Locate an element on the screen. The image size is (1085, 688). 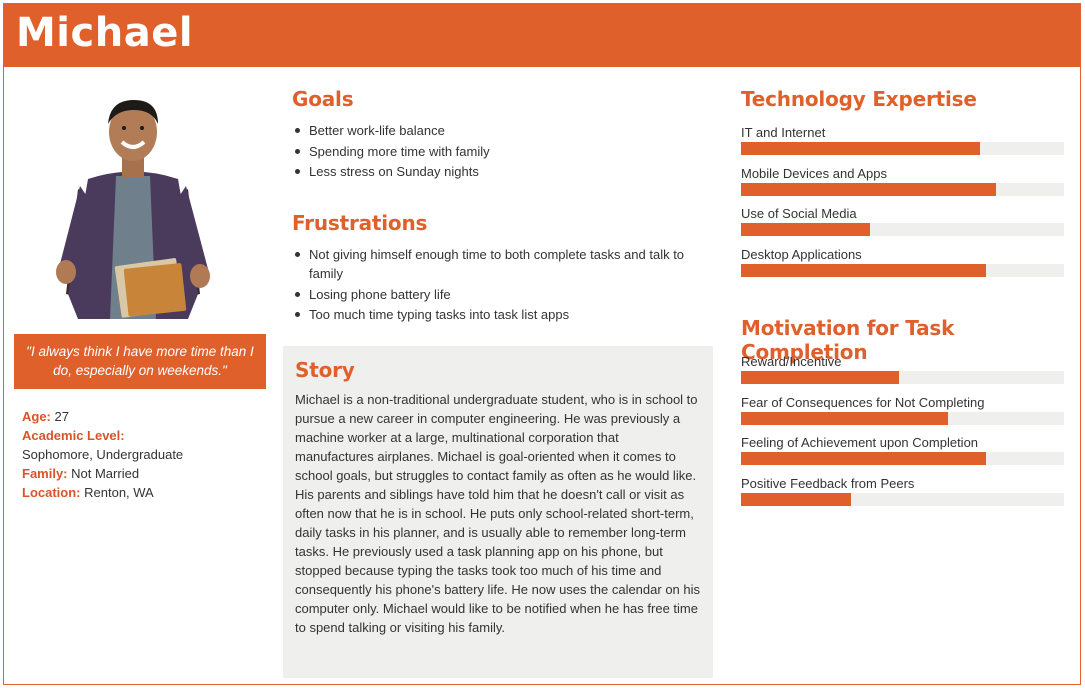
tech-row: Use of Social Media is located at coordinates (902, 223).